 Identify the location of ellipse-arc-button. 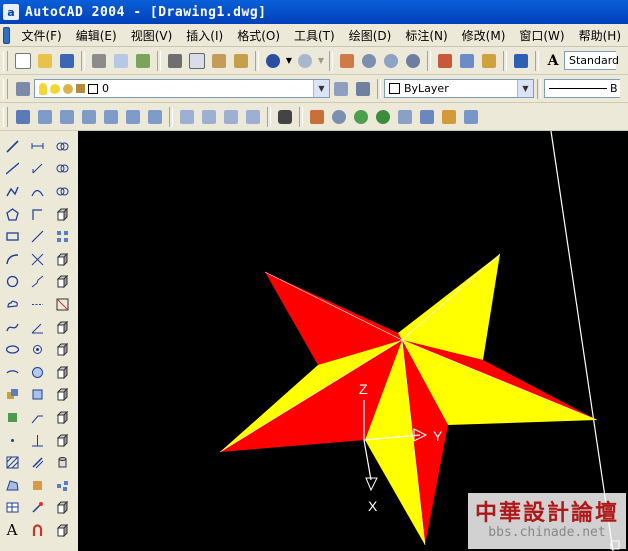
(12, 372).